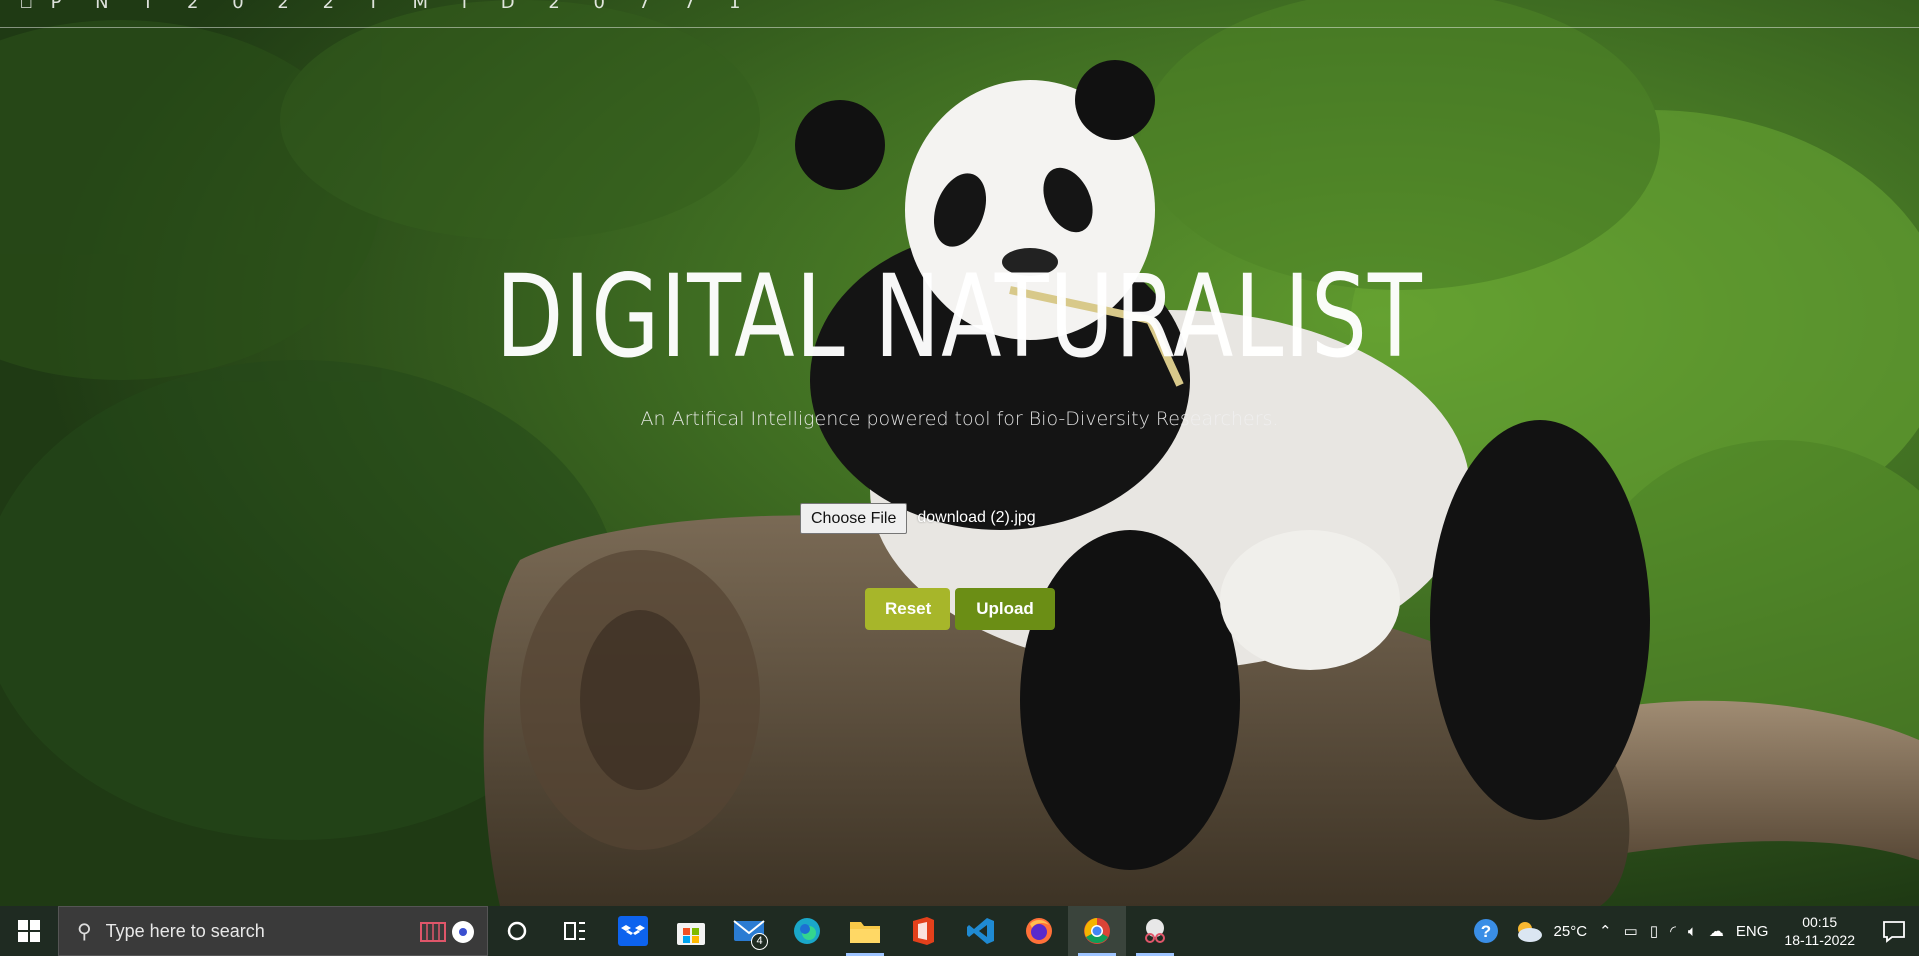  I want to click on task-view-button, so click(575, 931).